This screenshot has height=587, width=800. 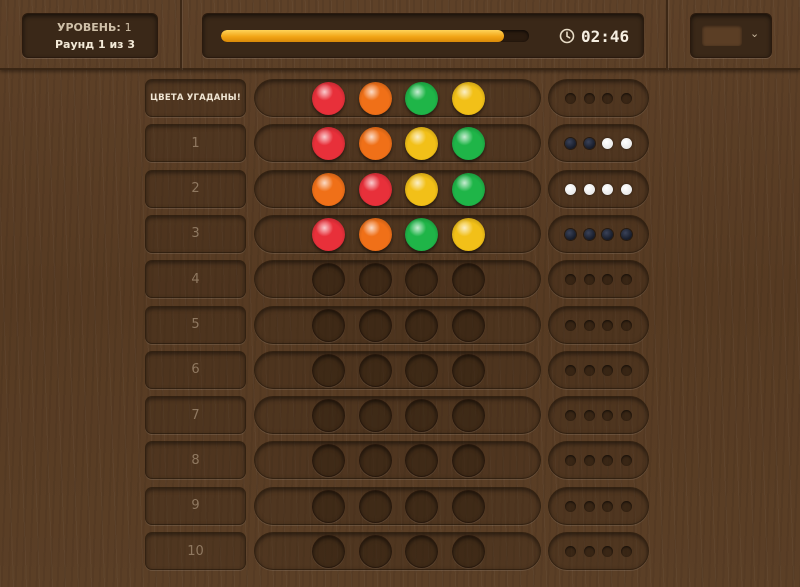 What do you see at coordinates (375, 36) in the screenshot?
I see `time-progress-bar` at bounding box center [375, 36].